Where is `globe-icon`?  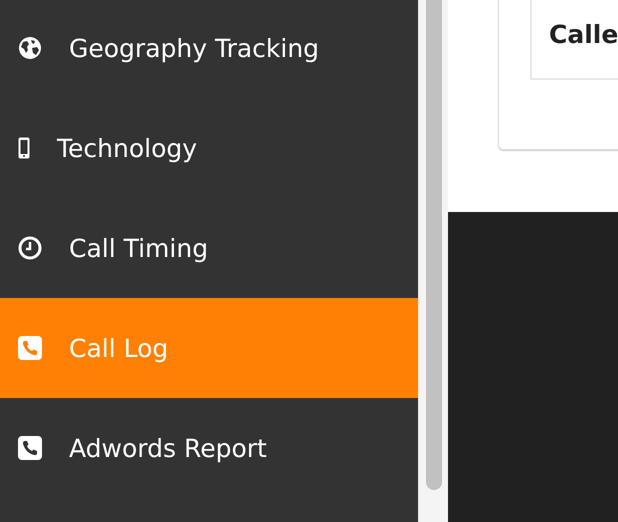
globe-icon is located at coordinates (30, 48).